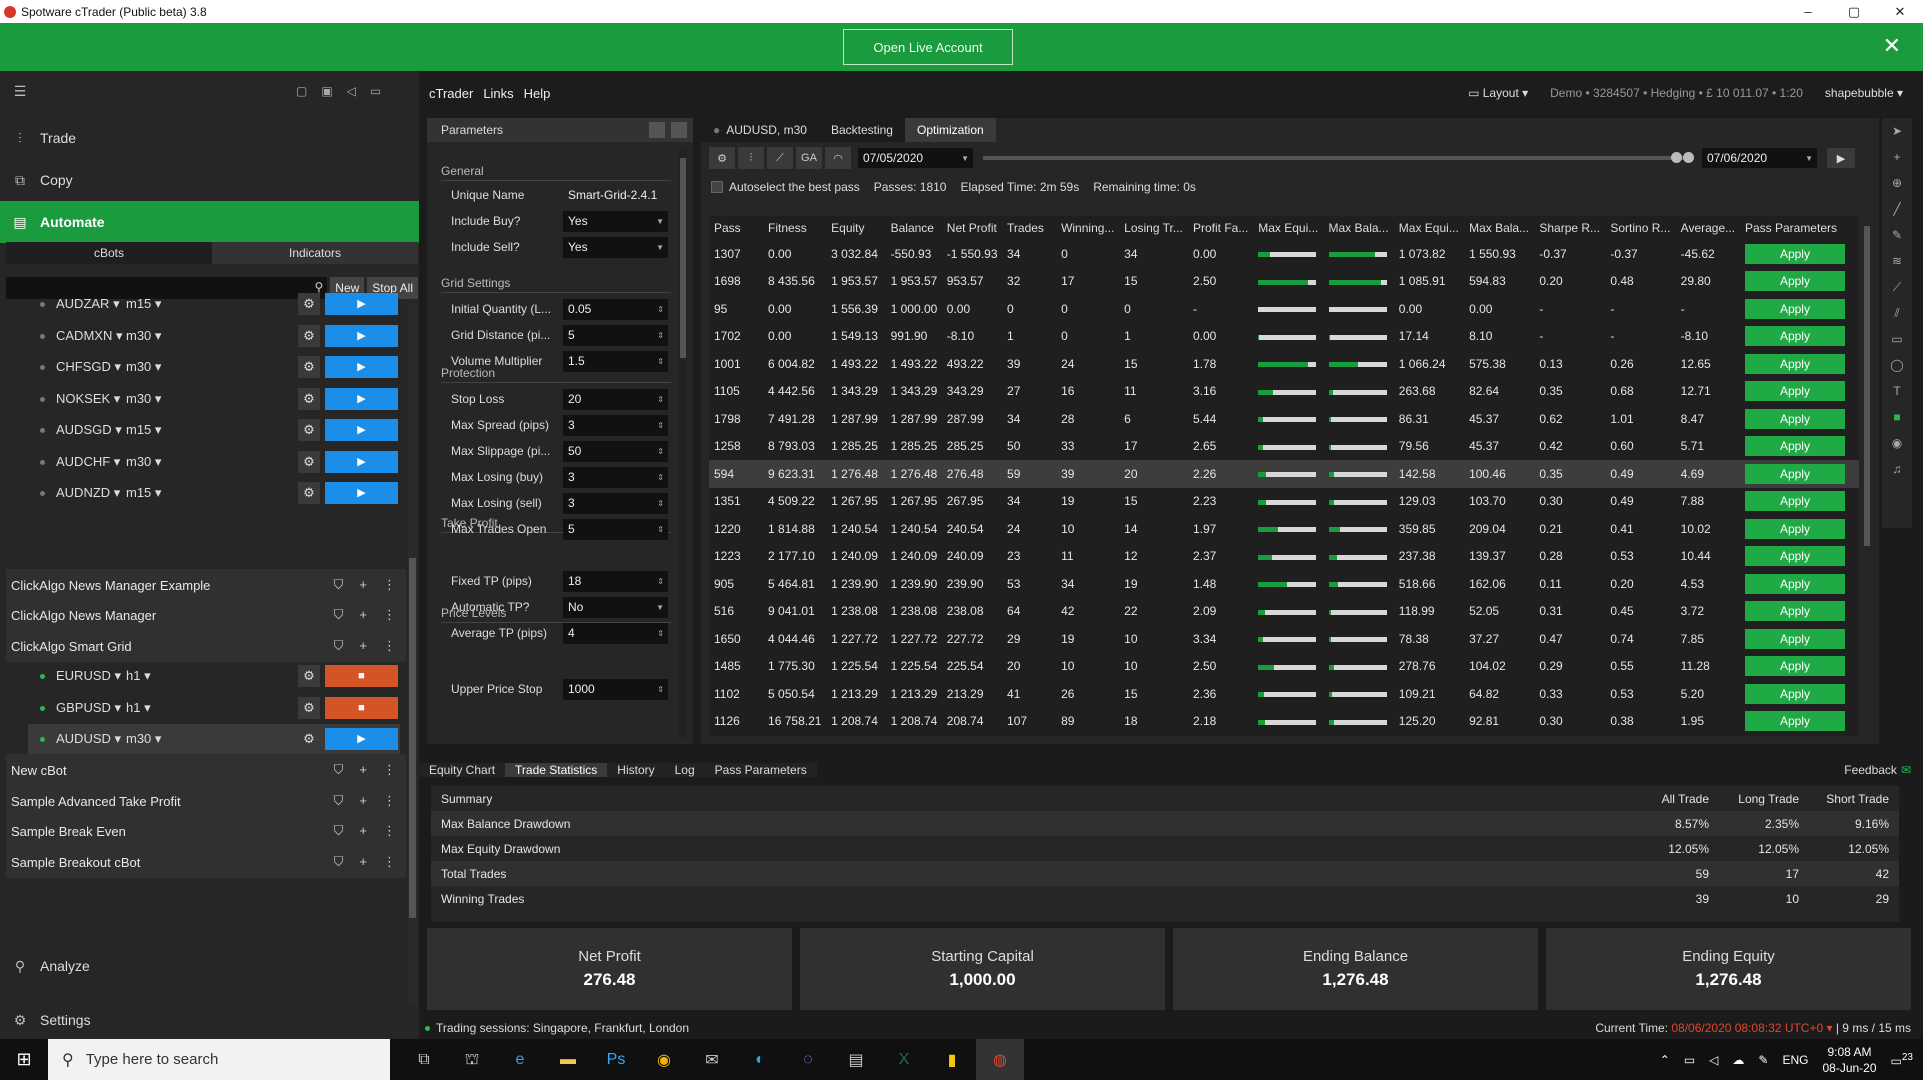 The image size is (1923, 1080). What do you see at coordinates (838, 158) in the screenshot?
I see `speed-icon: ◠` at bounding box center [838, 158].